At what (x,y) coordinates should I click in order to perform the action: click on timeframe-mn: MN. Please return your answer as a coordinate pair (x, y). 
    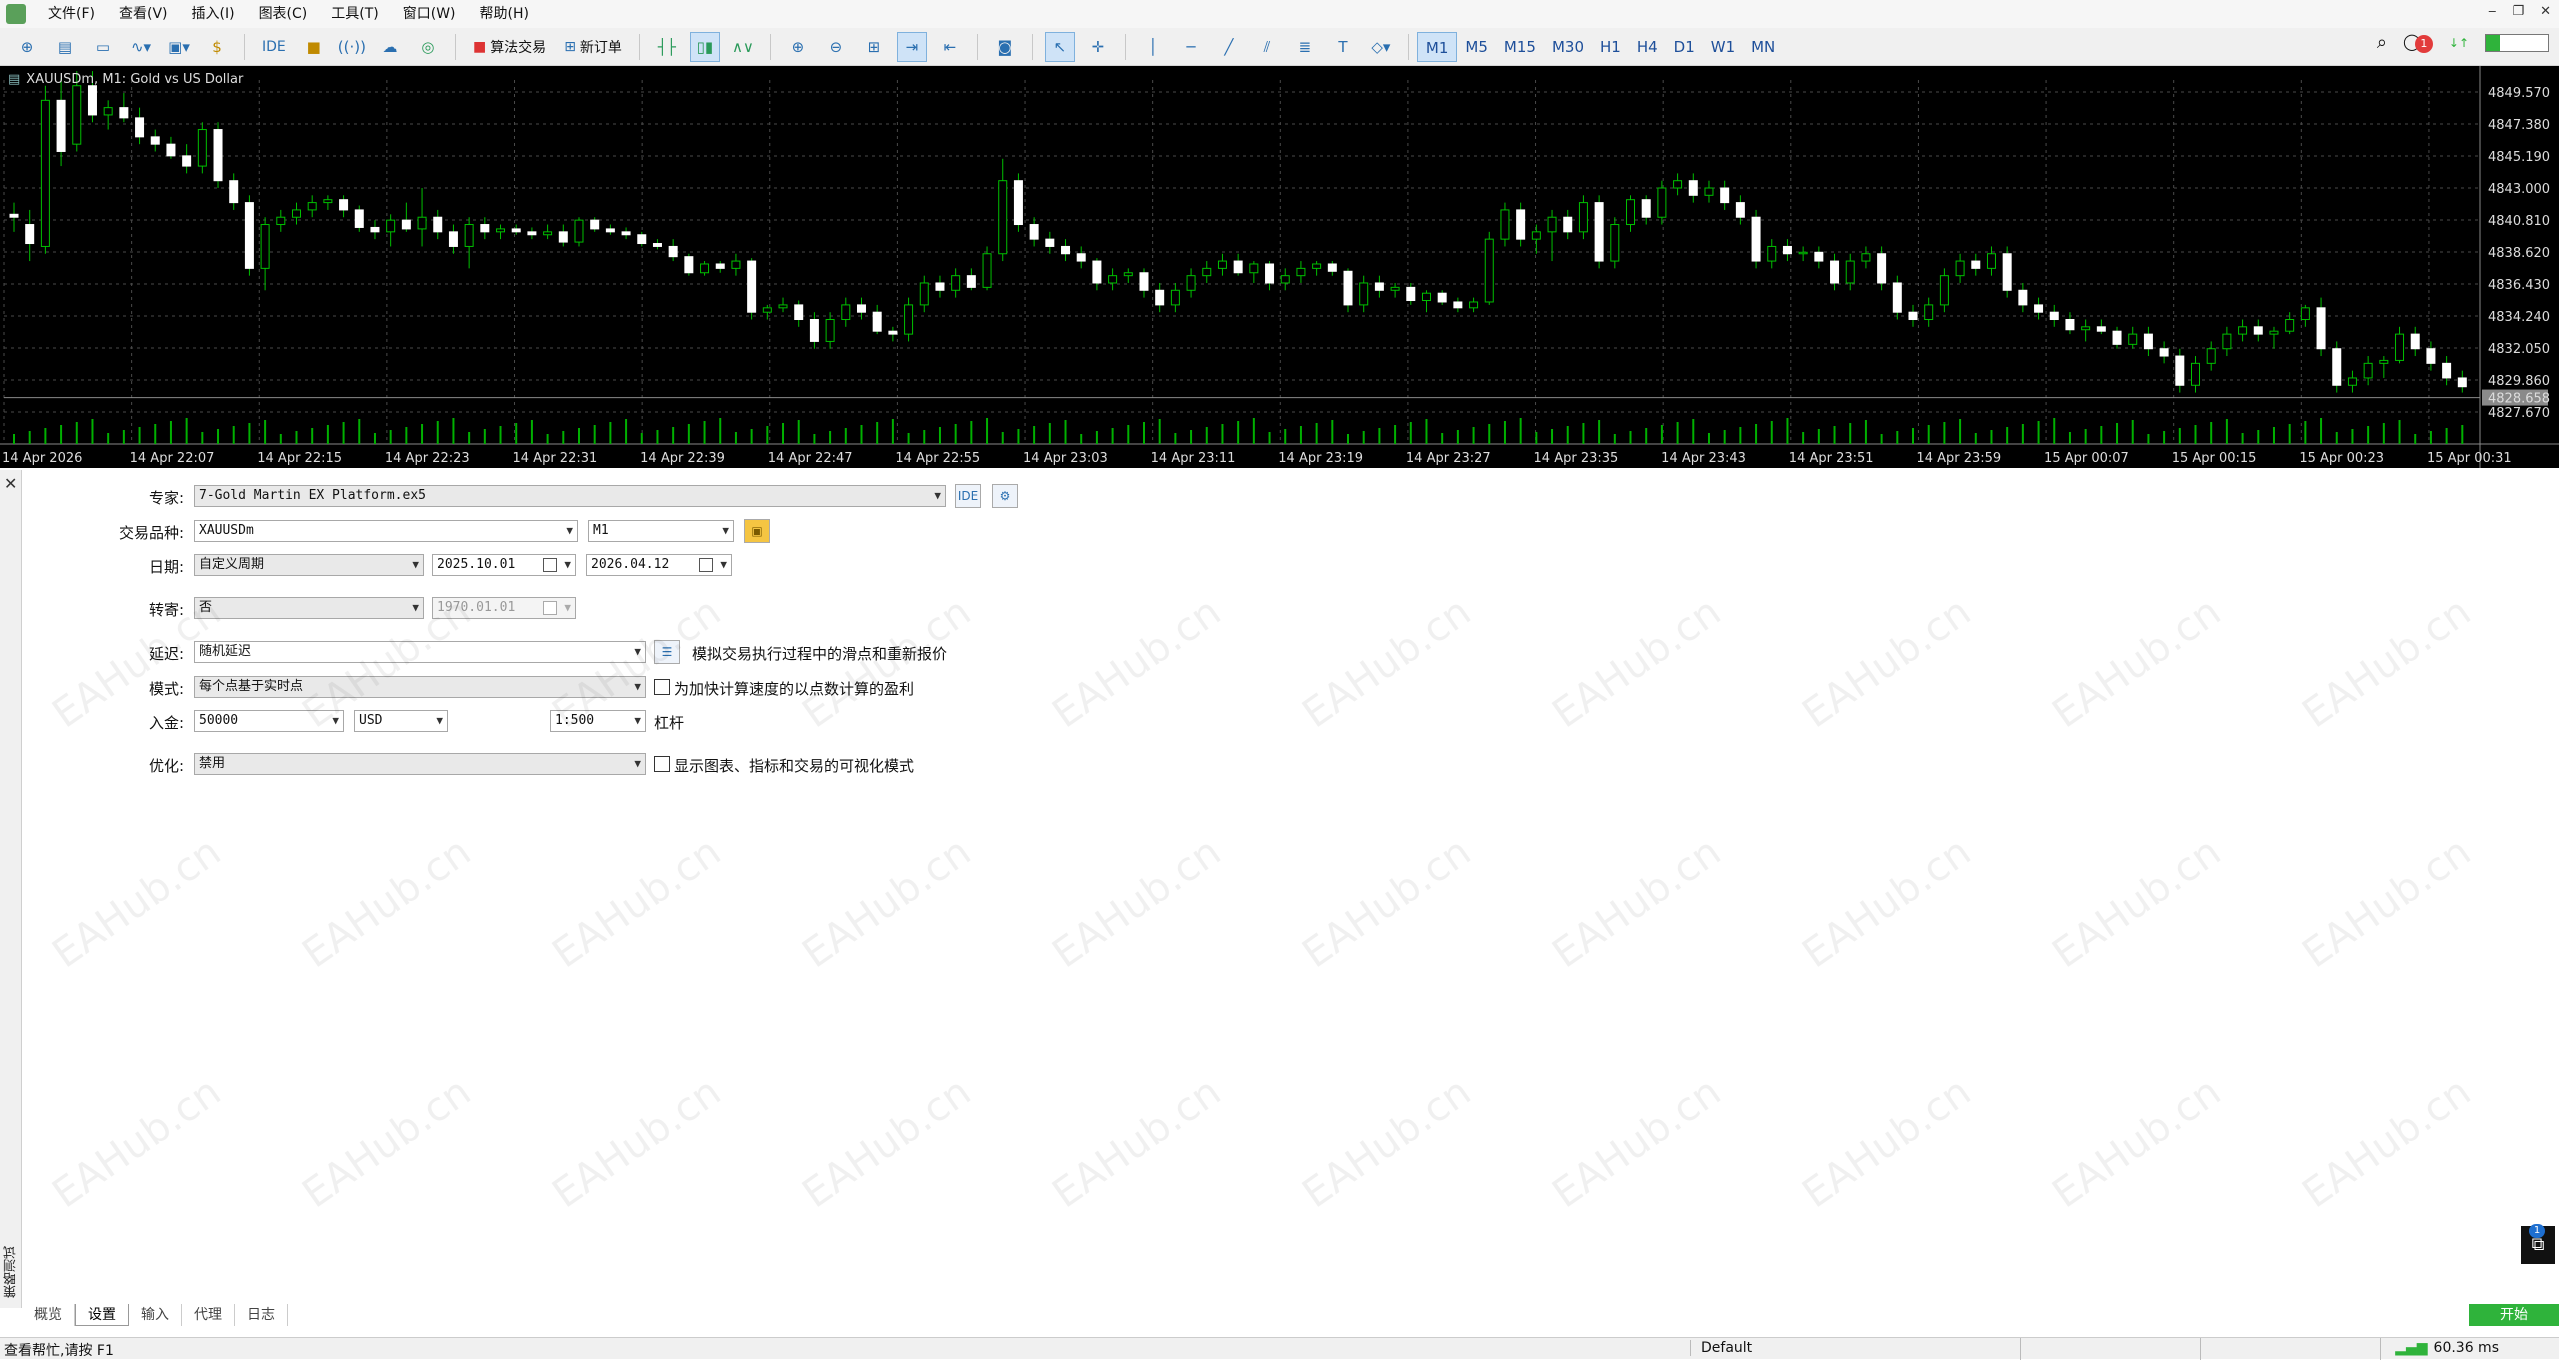
    Looking at the image, I should click on (1763, 47).